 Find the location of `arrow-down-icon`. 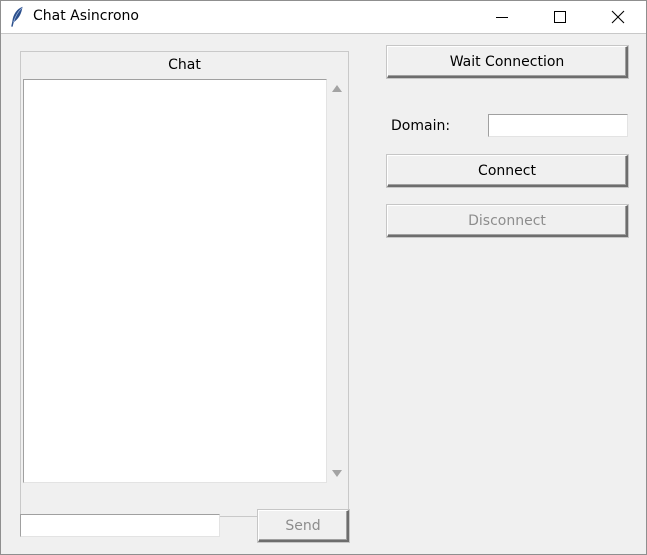

arrow-down-icon is located at coordinates (337, 473).